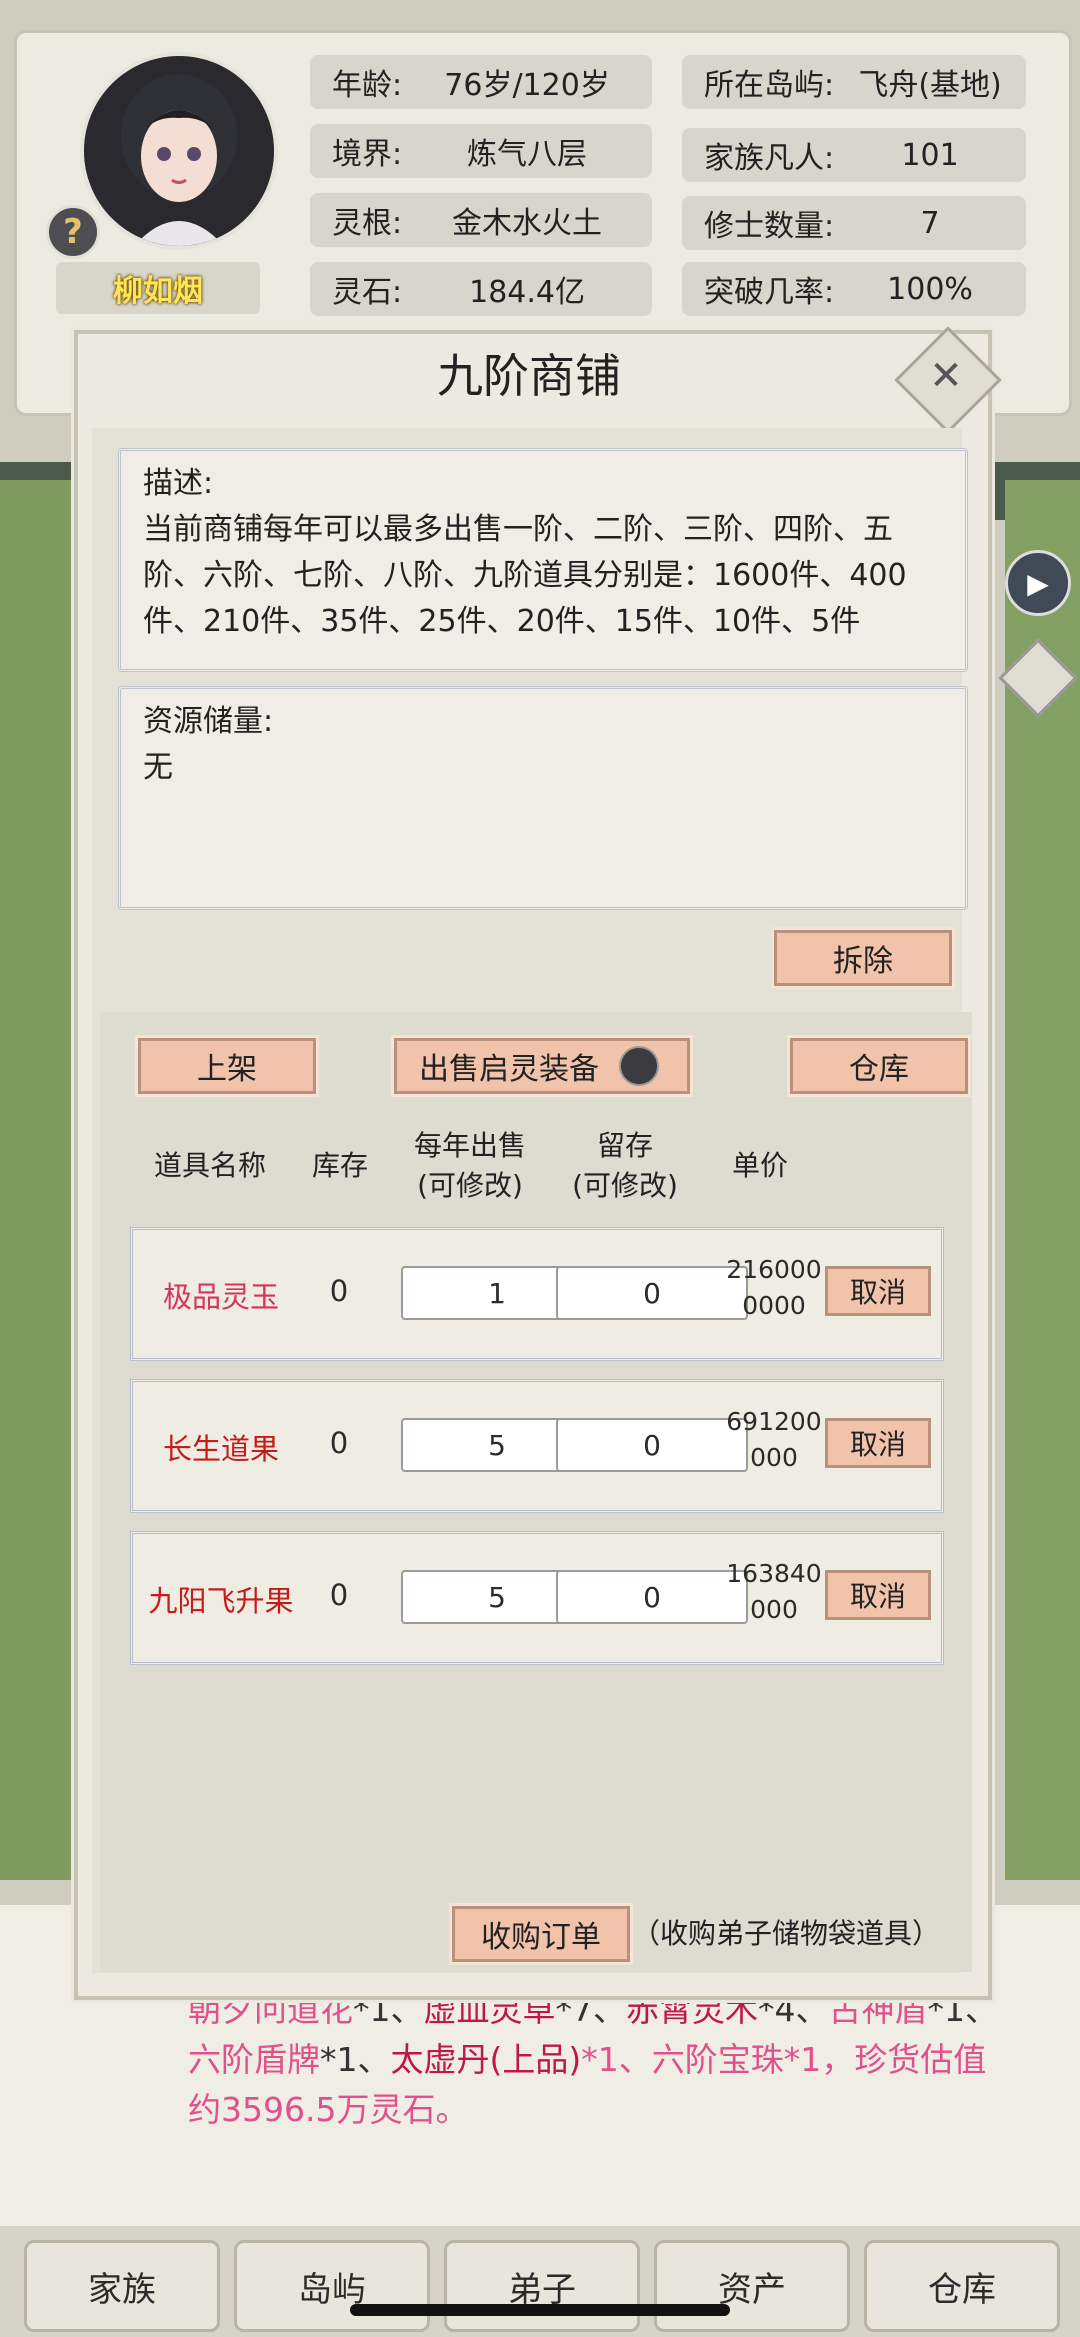 Image resolution: width=1080 pixels, height=2337 pixels. What do you see at coordinates (962, 2286) in the screenshot?
I see `tab-warehouse: 仓库` at bounding box center [962, 2286].